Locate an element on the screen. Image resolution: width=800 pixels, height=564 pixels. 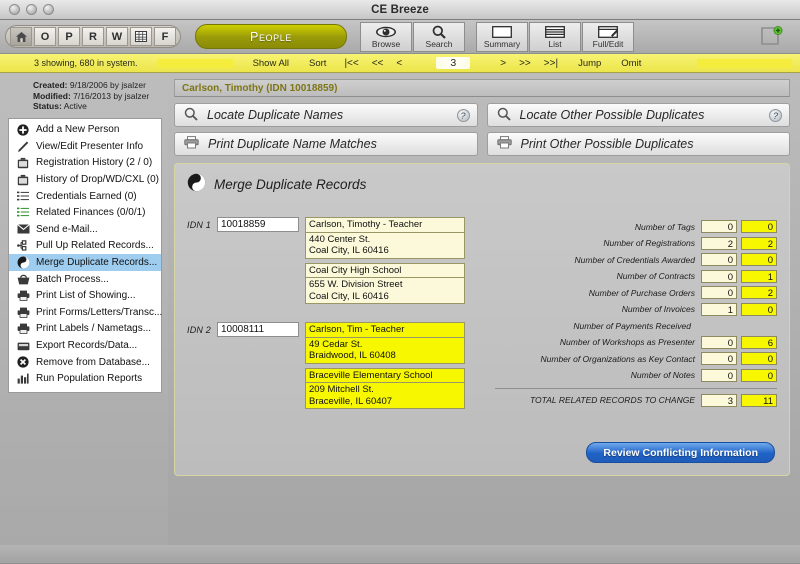
search-button: Search is located at coordinates (439, 36).